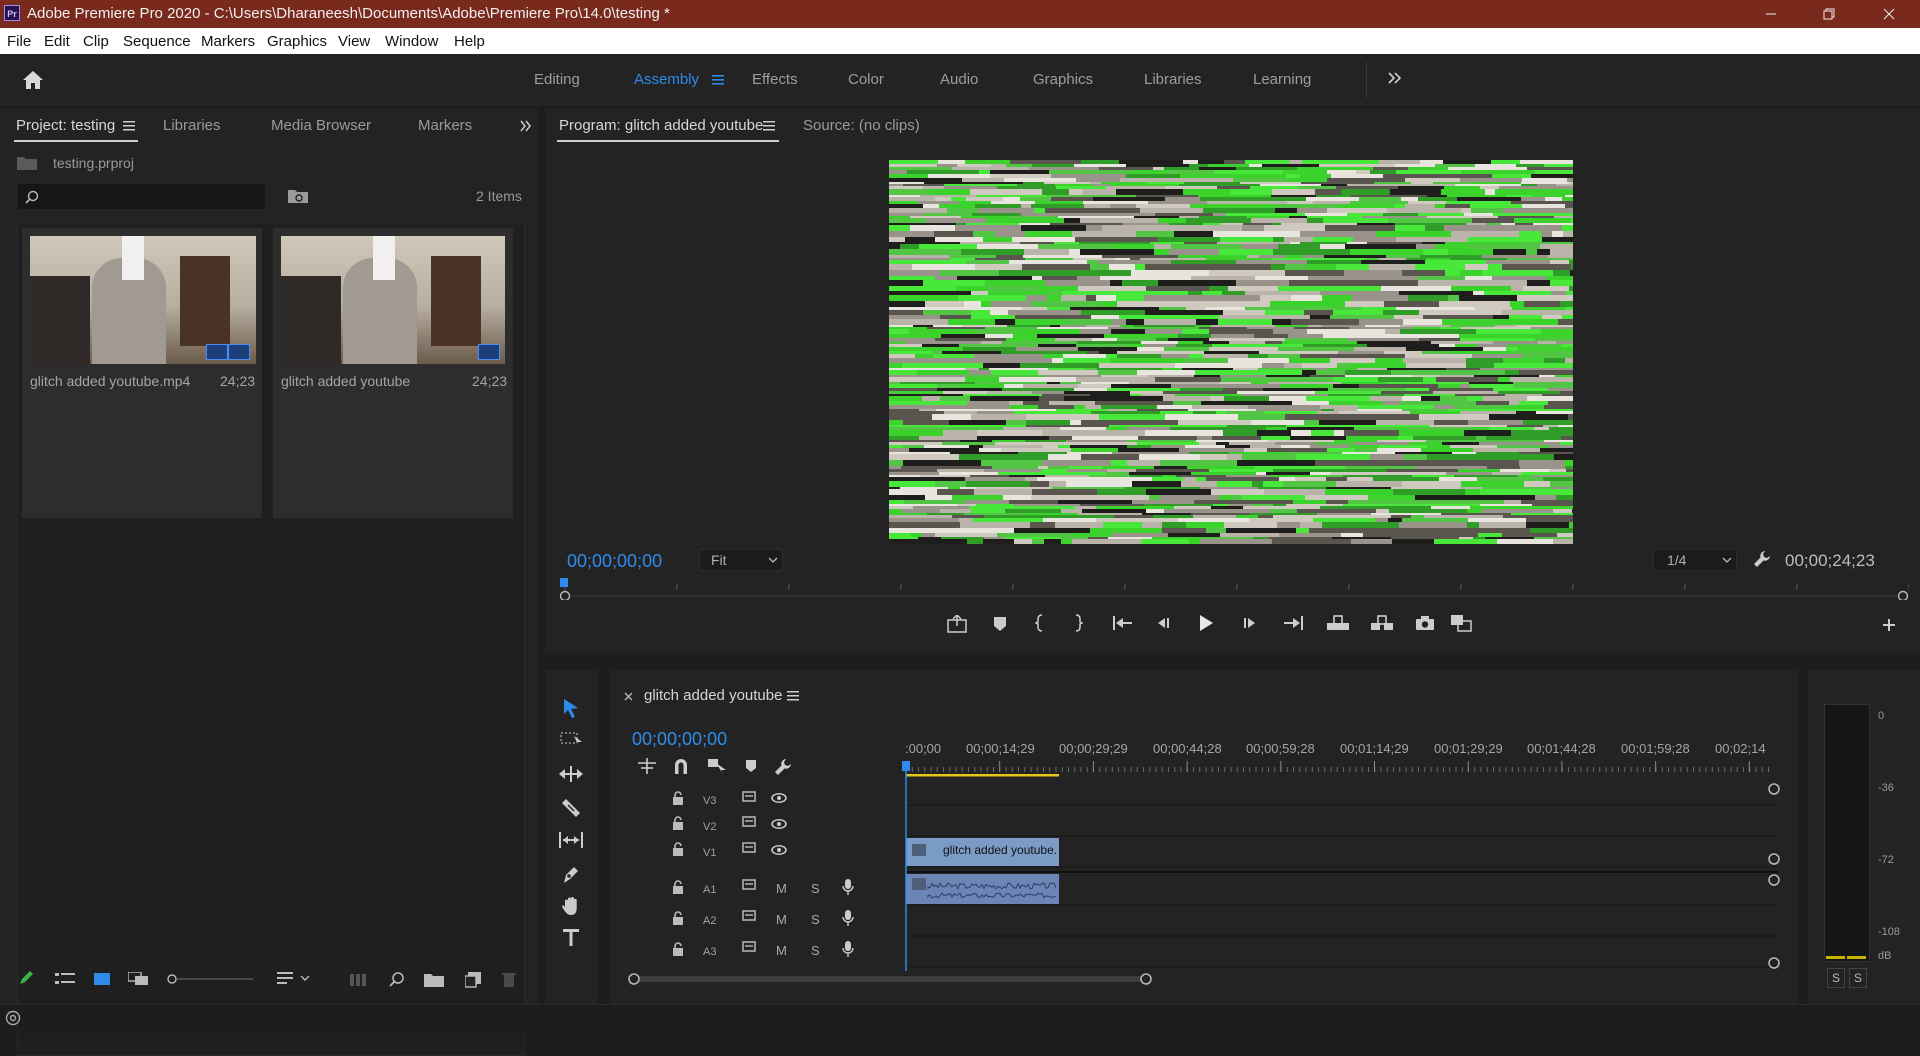 Image resolution: width=1920 pixels, height=1056 pixels. Describe the element at coordinates (1163, 623) in the screenshot. I see `step-back-button` at that location.